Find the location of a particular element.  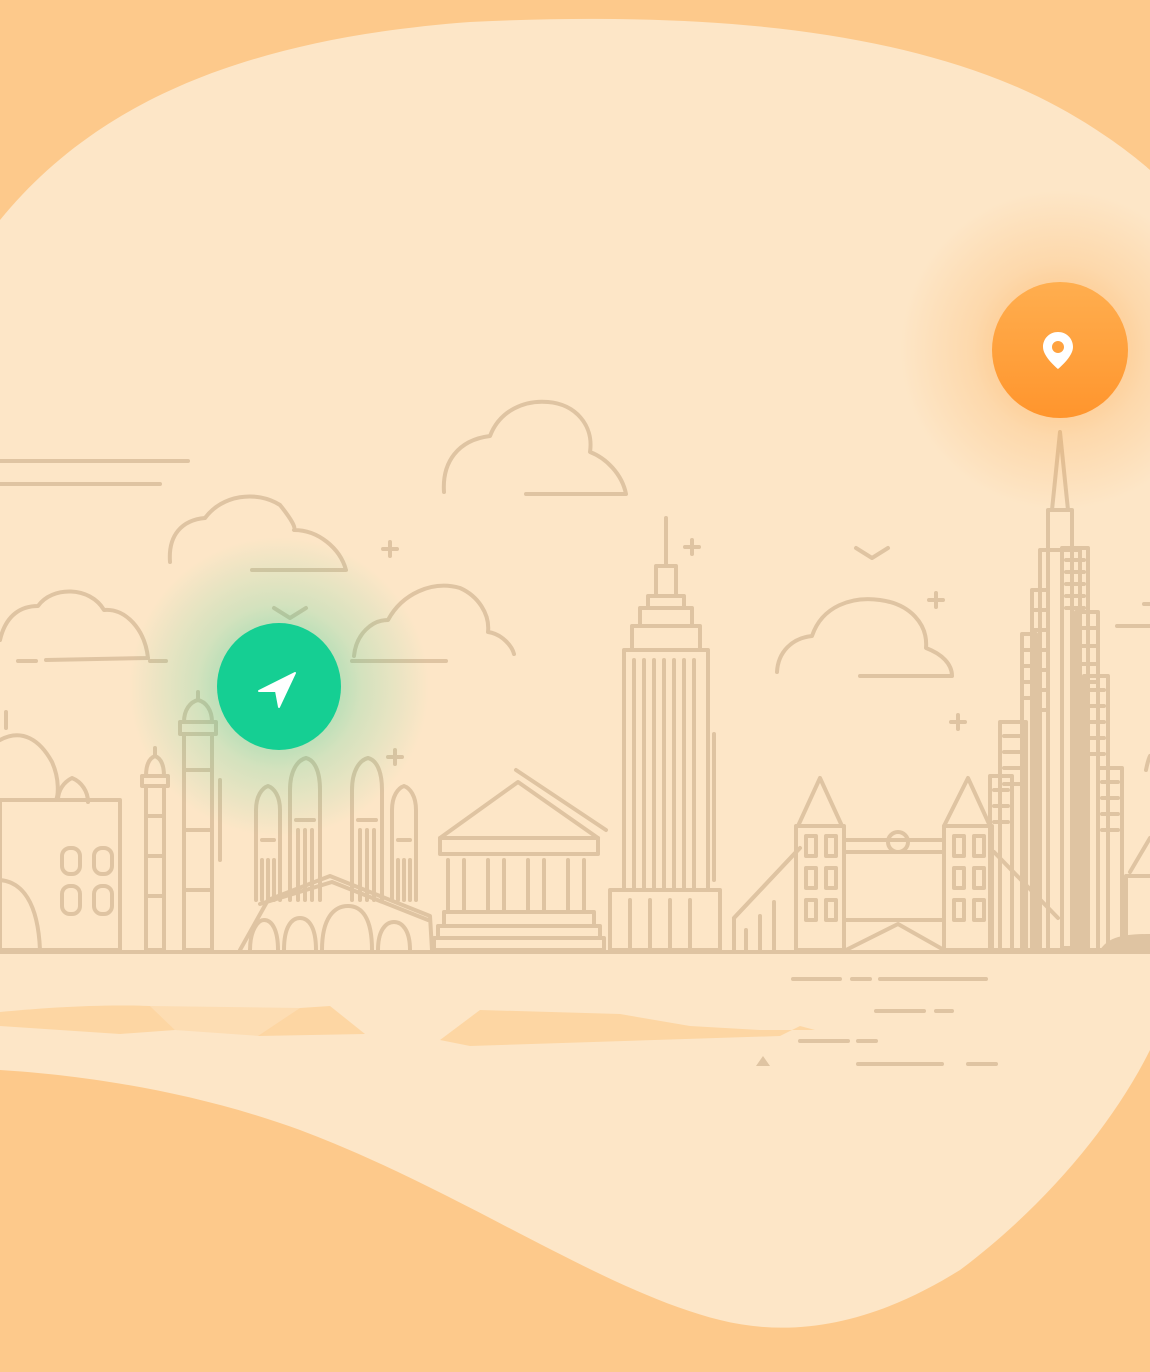

navigation-marker is located at coordinates (279, 686).